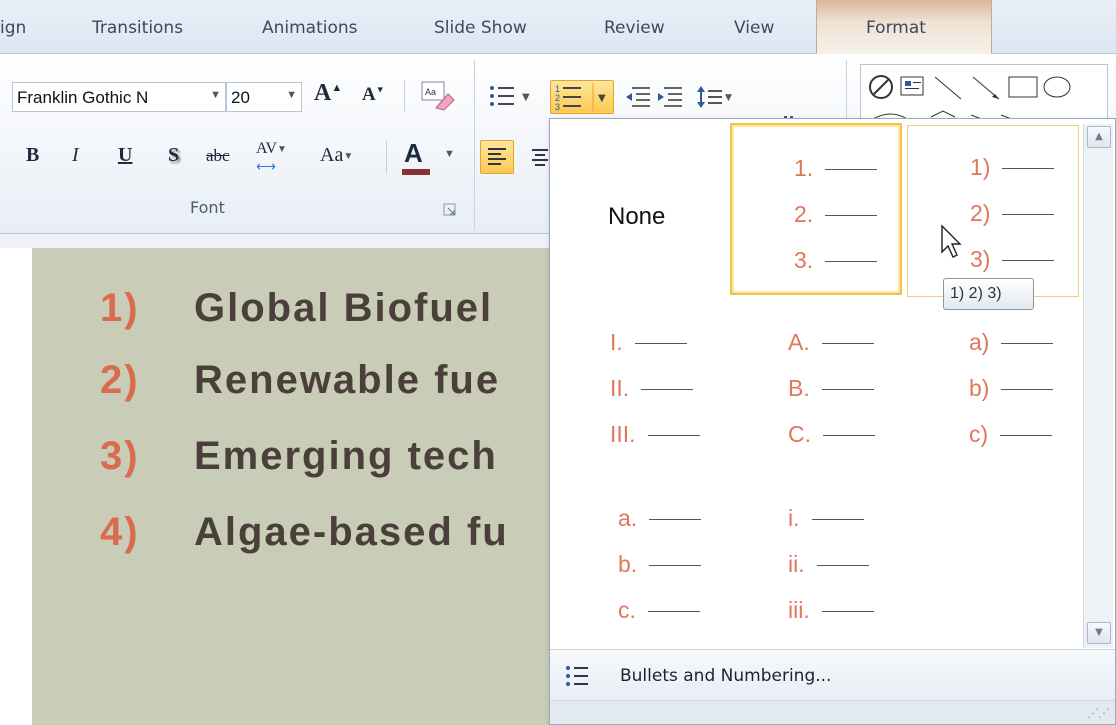 The image size is (1116, 725). I want to click on align-left-button, so click(497, 157).